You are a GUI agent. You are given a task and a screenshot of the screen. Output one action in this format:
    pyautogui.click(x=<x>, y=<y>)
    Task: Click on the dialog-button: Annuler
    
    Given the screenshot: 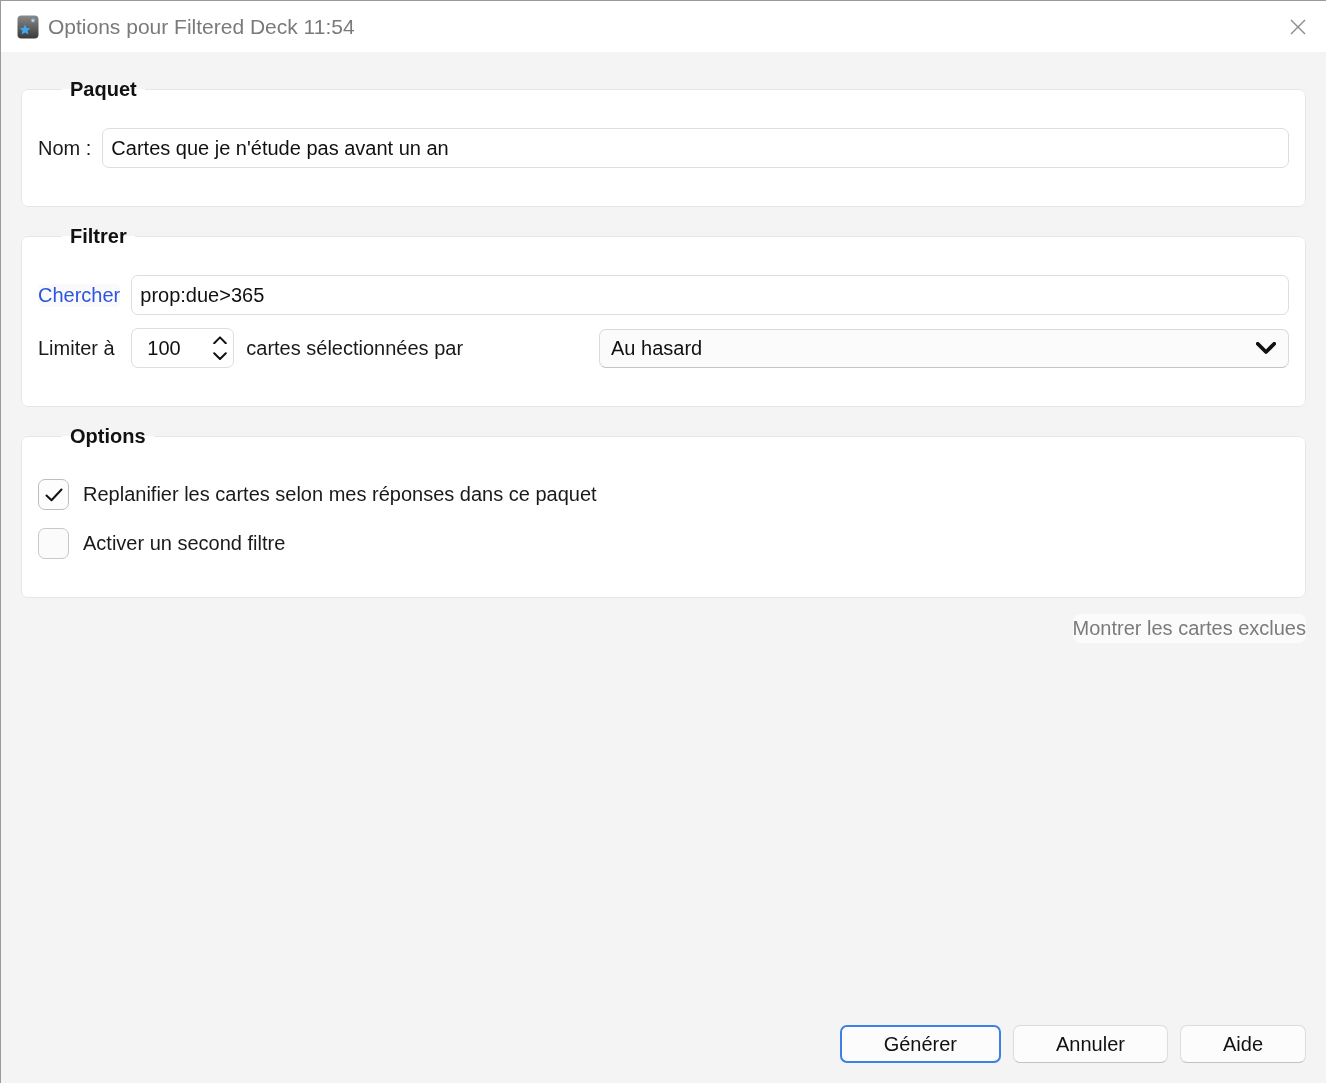 What is the action you would take?
    pyautogui.click(x=1090, y=1044)
    